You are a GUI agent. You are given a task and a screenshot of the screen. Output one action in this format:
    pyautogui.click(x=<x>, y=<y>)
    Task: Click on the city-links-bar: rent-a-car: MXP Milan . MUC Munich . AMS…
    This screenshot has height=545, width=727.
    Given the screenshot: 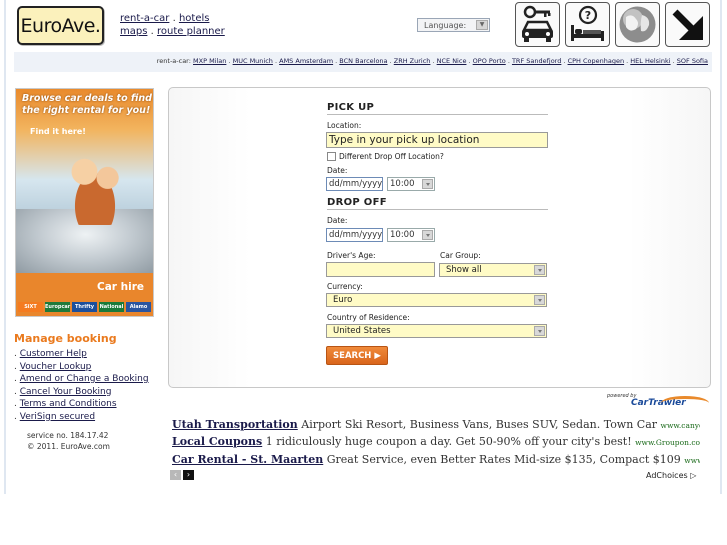 What is the action you would take?
    pyautogui.click(x=363, y=62)
    